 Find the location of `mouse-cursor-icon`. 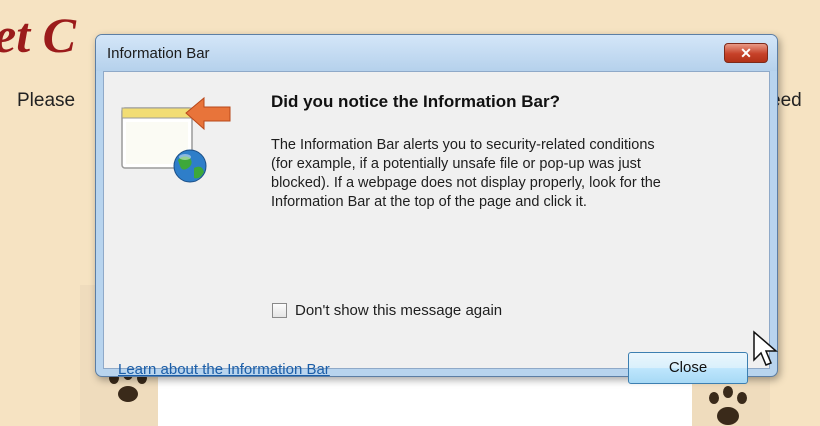

mouse-cursor-icon is located at coordinates (766, 348).